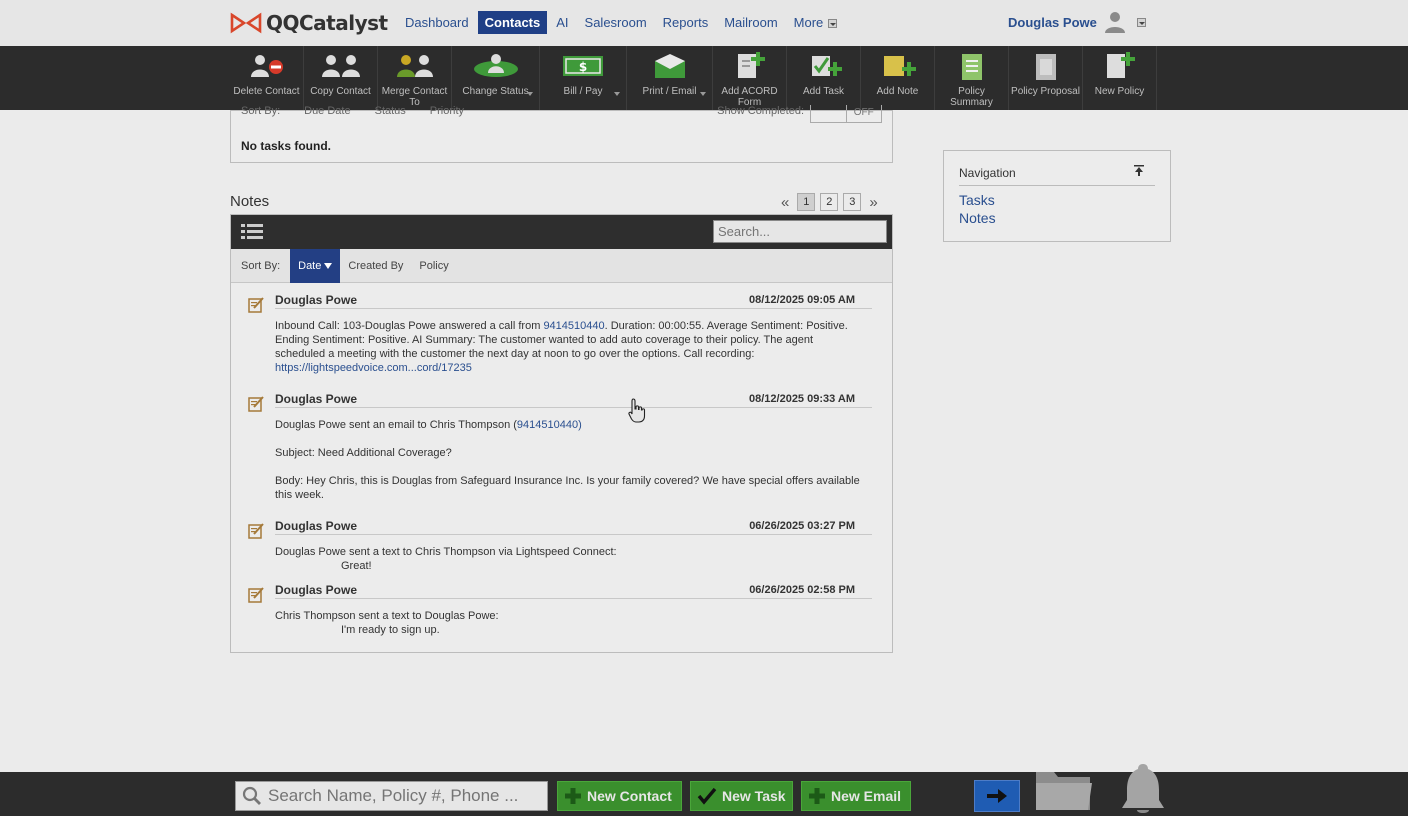 Image resolution: width=1408 pixels, height=816 pixels. I want to click on no-tasks-message: No tasks found., so click(286, 146).